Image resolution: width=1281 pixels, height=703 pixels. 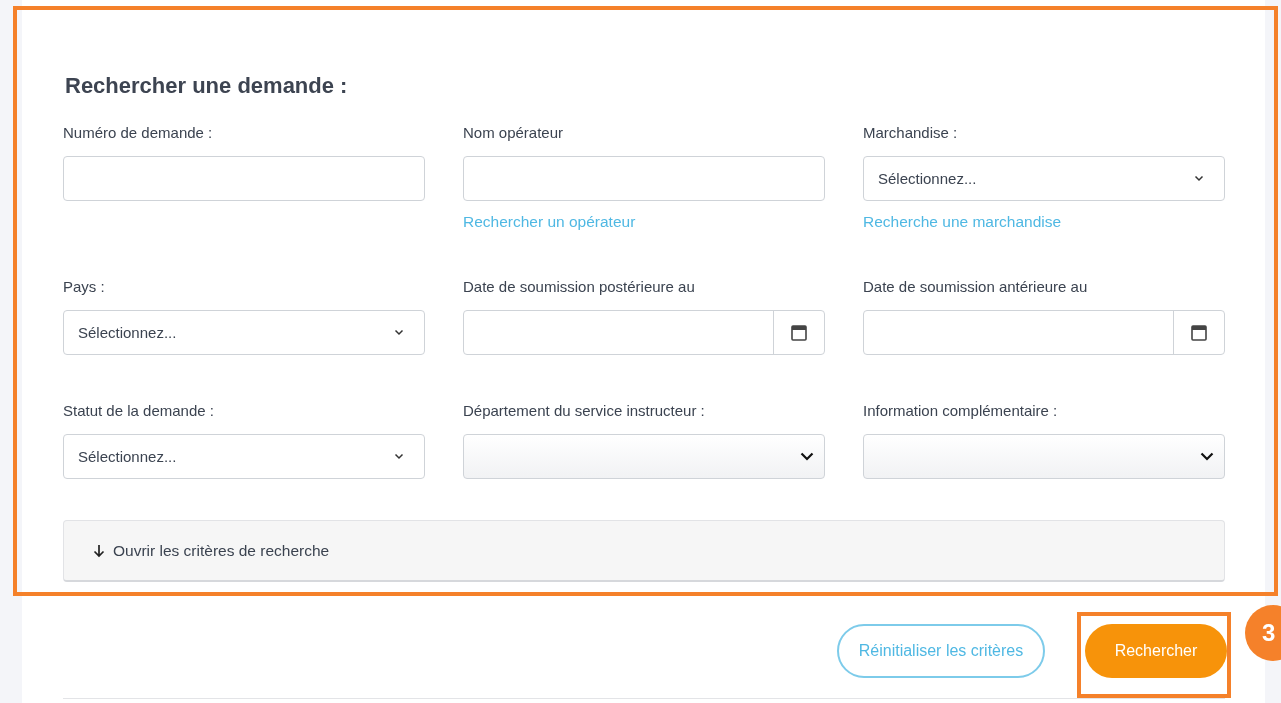 I want to click on accordion-header: Ouvrir les critères de recherche, so click(x=644, y=551).